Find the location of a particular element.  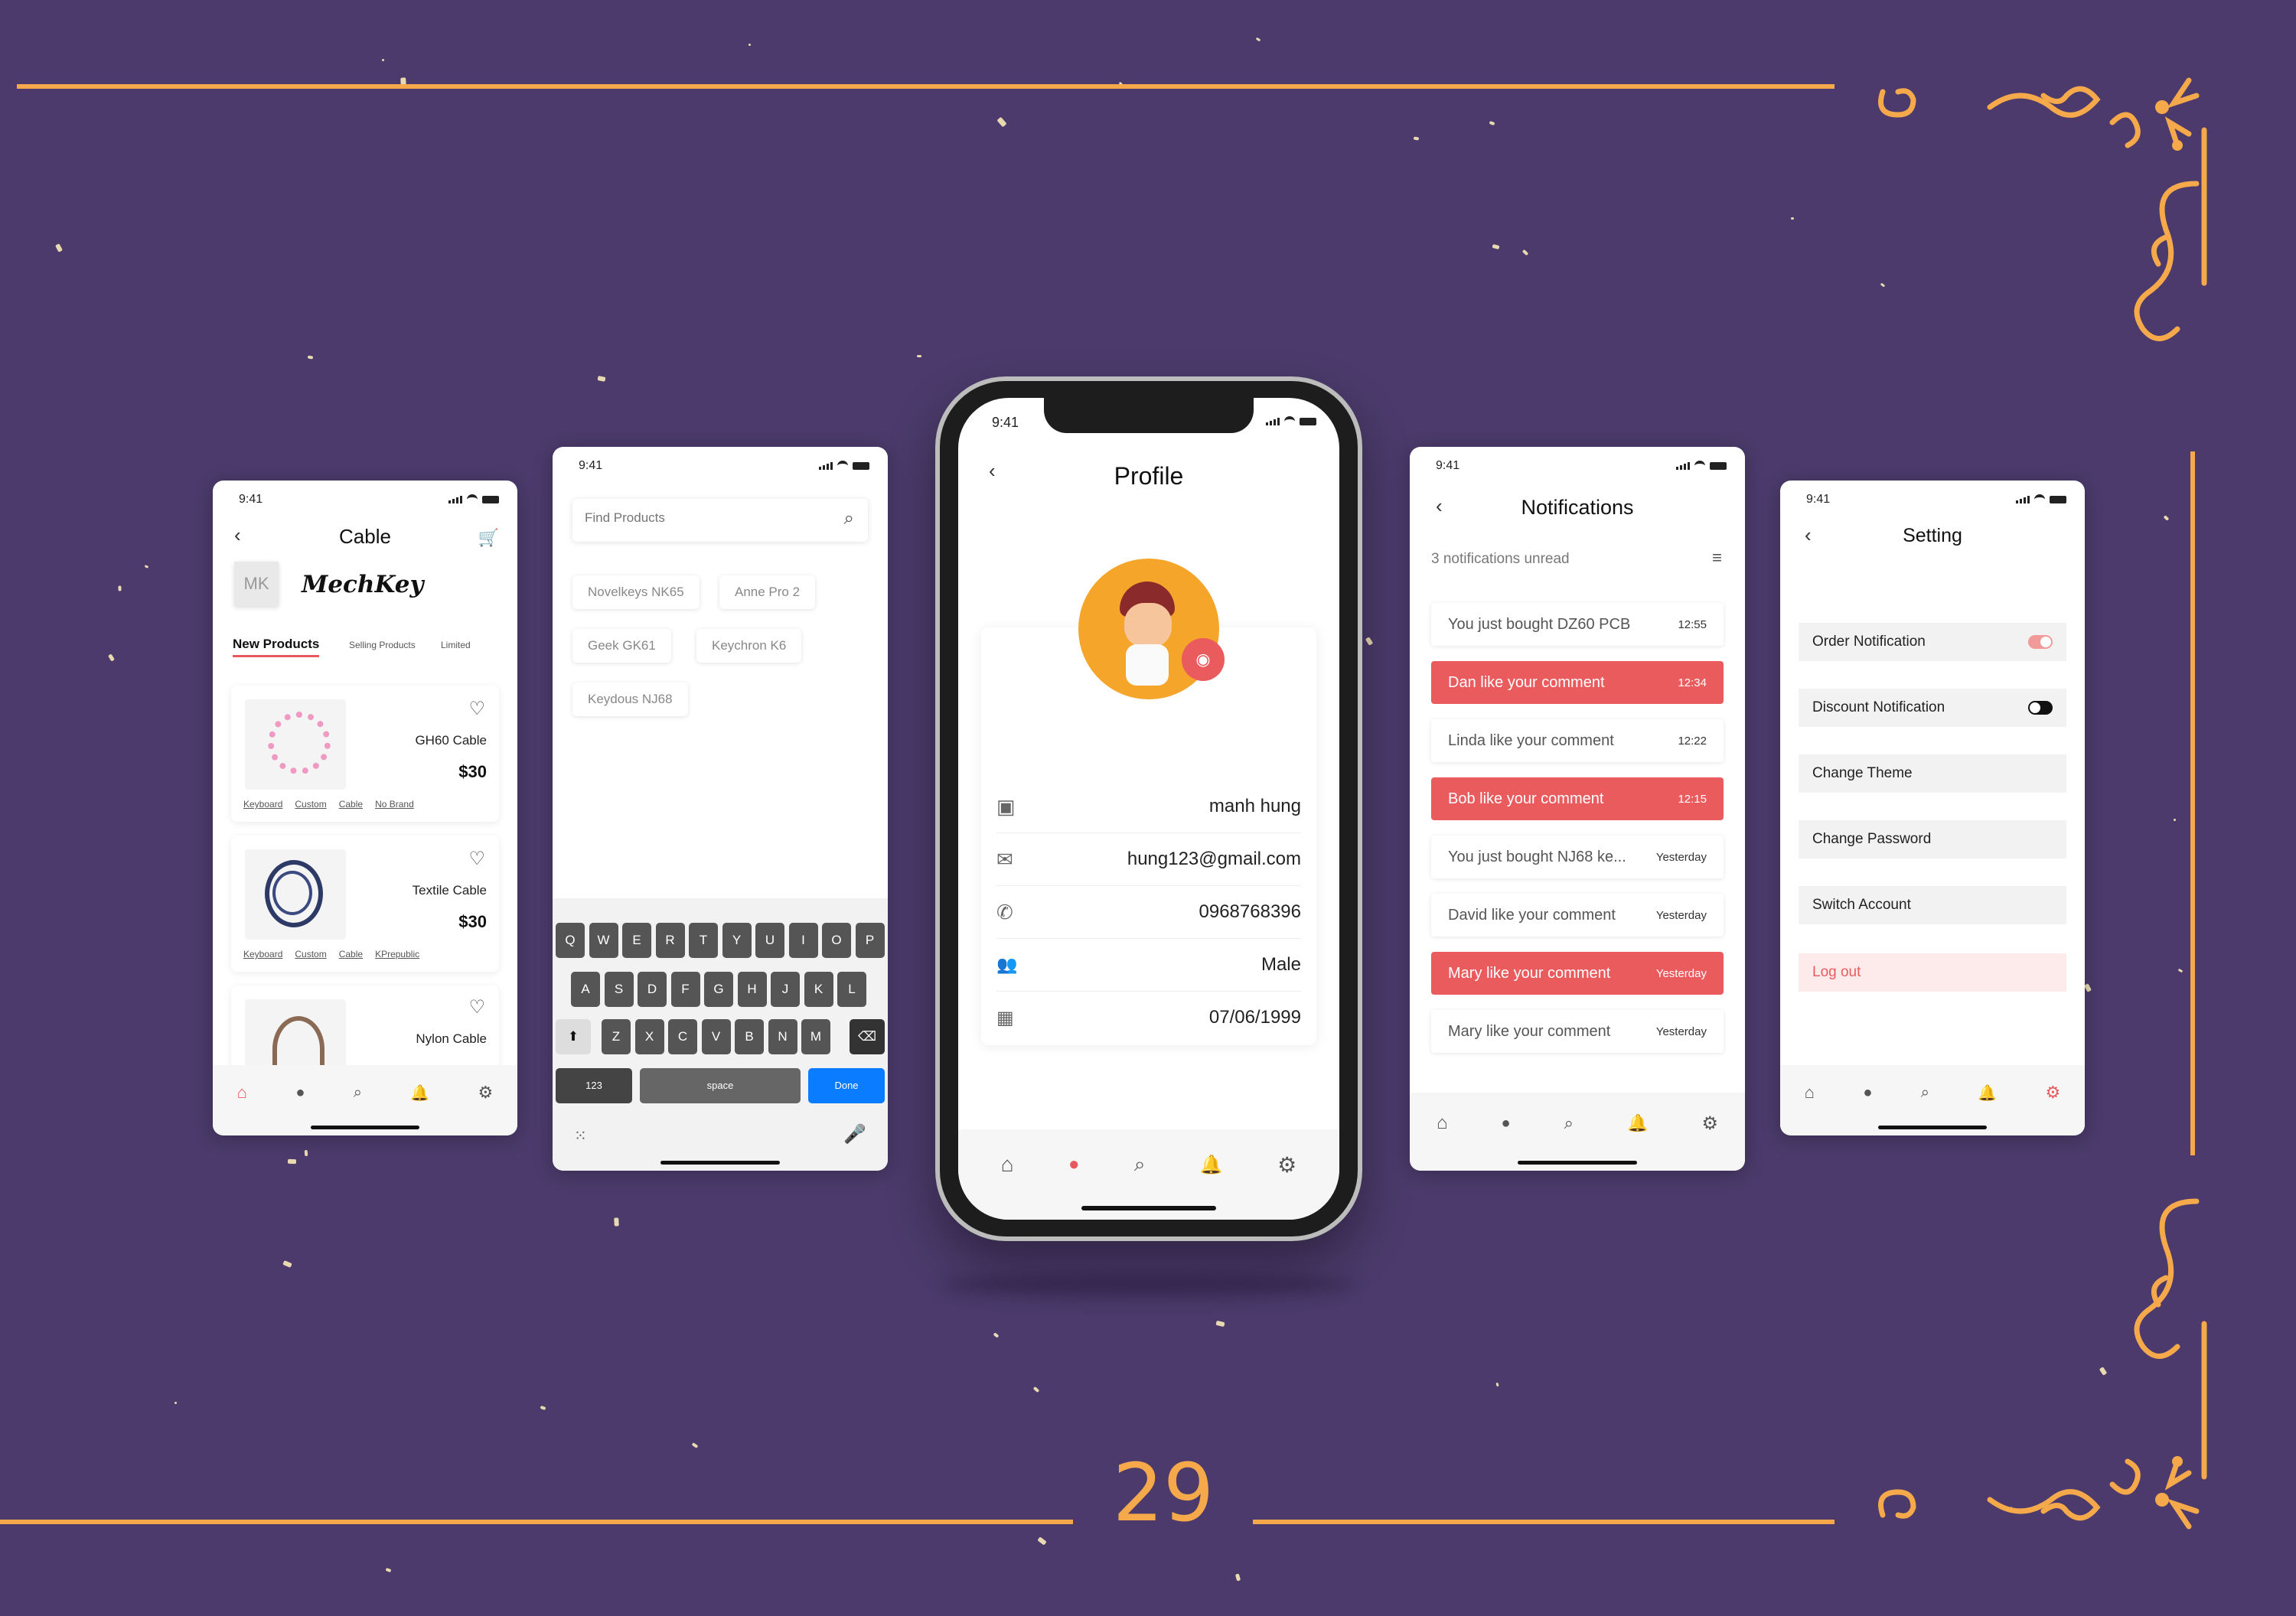

search-bar: ⌕ is located at coordinates (720, 520).